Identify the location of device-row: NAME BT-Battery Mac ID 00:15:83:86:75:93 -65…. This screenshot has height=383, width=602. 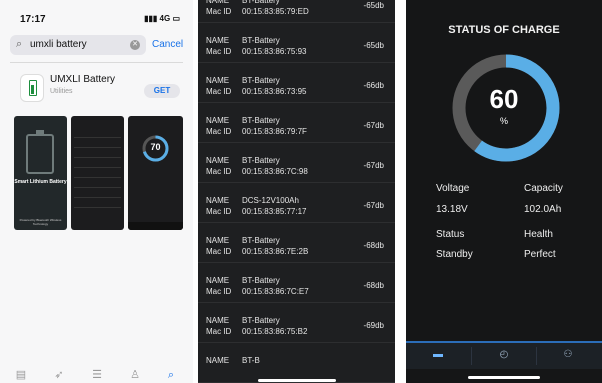
(296, 43).